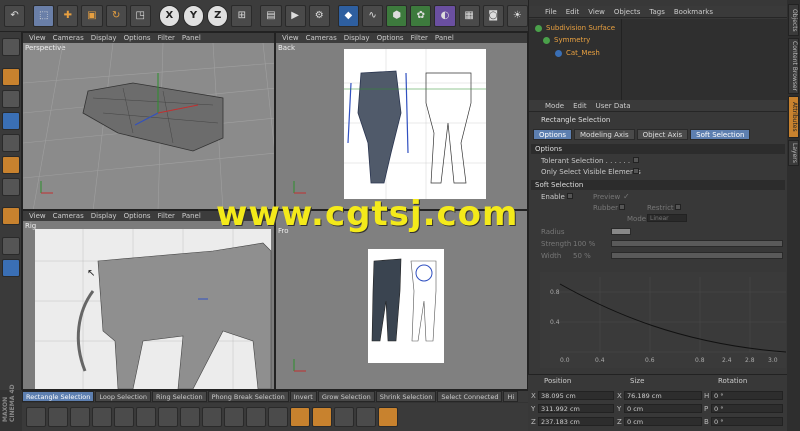  What do you see at coordinates (604, 134) in the screenshot?
I see `tab-modeling-axis: Modeling Axis` at bounding box center [604, 134].